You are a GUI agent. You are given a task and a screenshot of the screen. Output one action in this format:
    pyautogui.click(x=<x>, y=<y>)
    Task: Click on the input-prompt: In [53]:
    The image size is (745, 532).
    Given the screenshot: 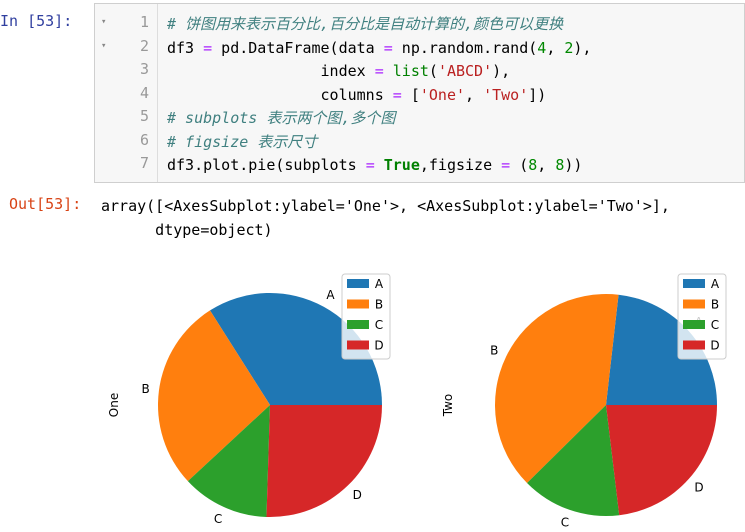 What is the action you would take?
    pyautogui.click(x=36, y=21)
    